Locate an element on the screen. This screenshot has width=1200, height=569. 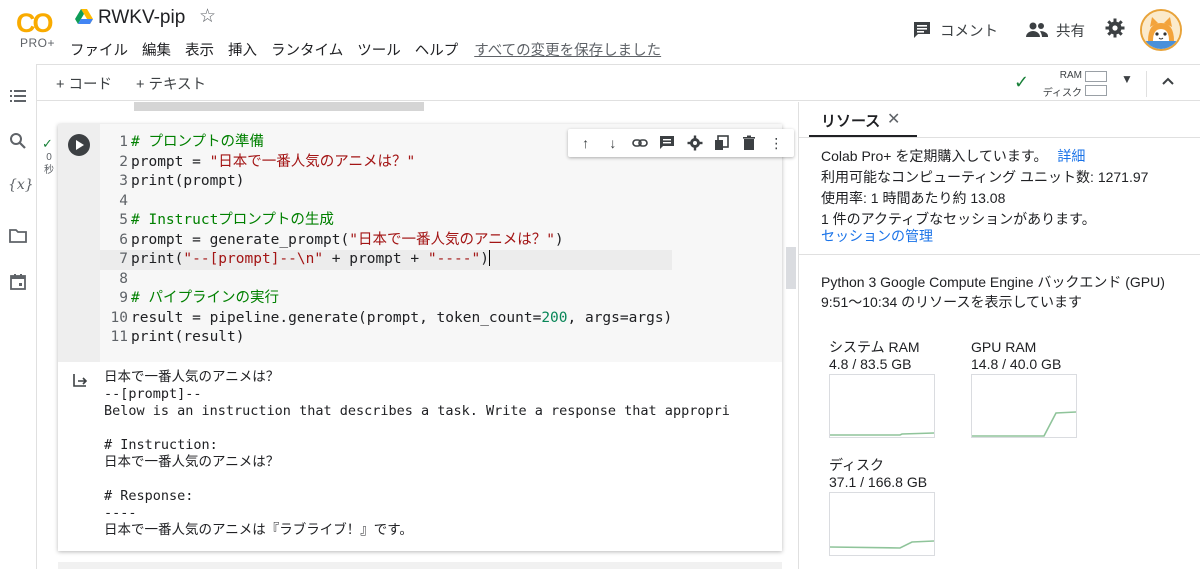
star-icon: ☆ is located at coordinates (207, 16).